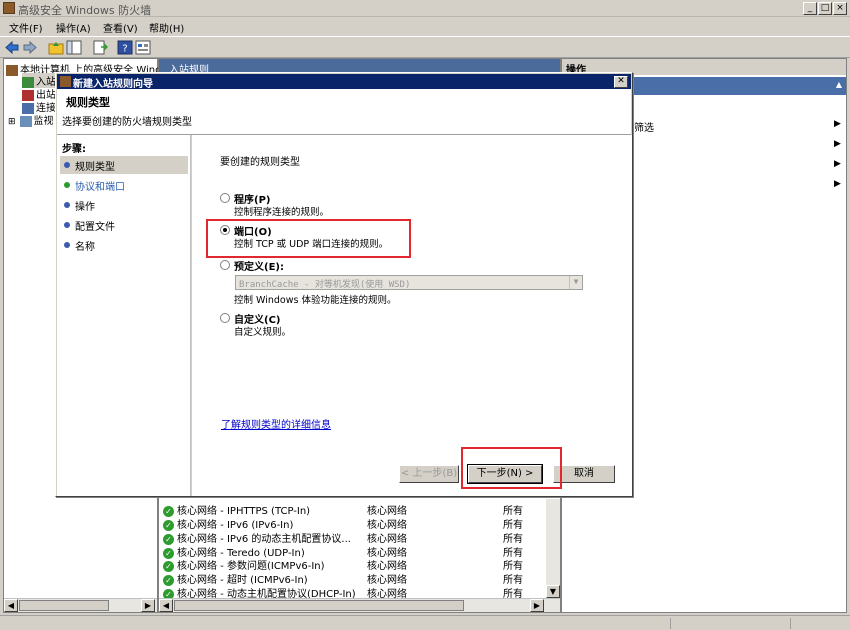  I want to click on show-hide-tree-icon, so click(74, 47).